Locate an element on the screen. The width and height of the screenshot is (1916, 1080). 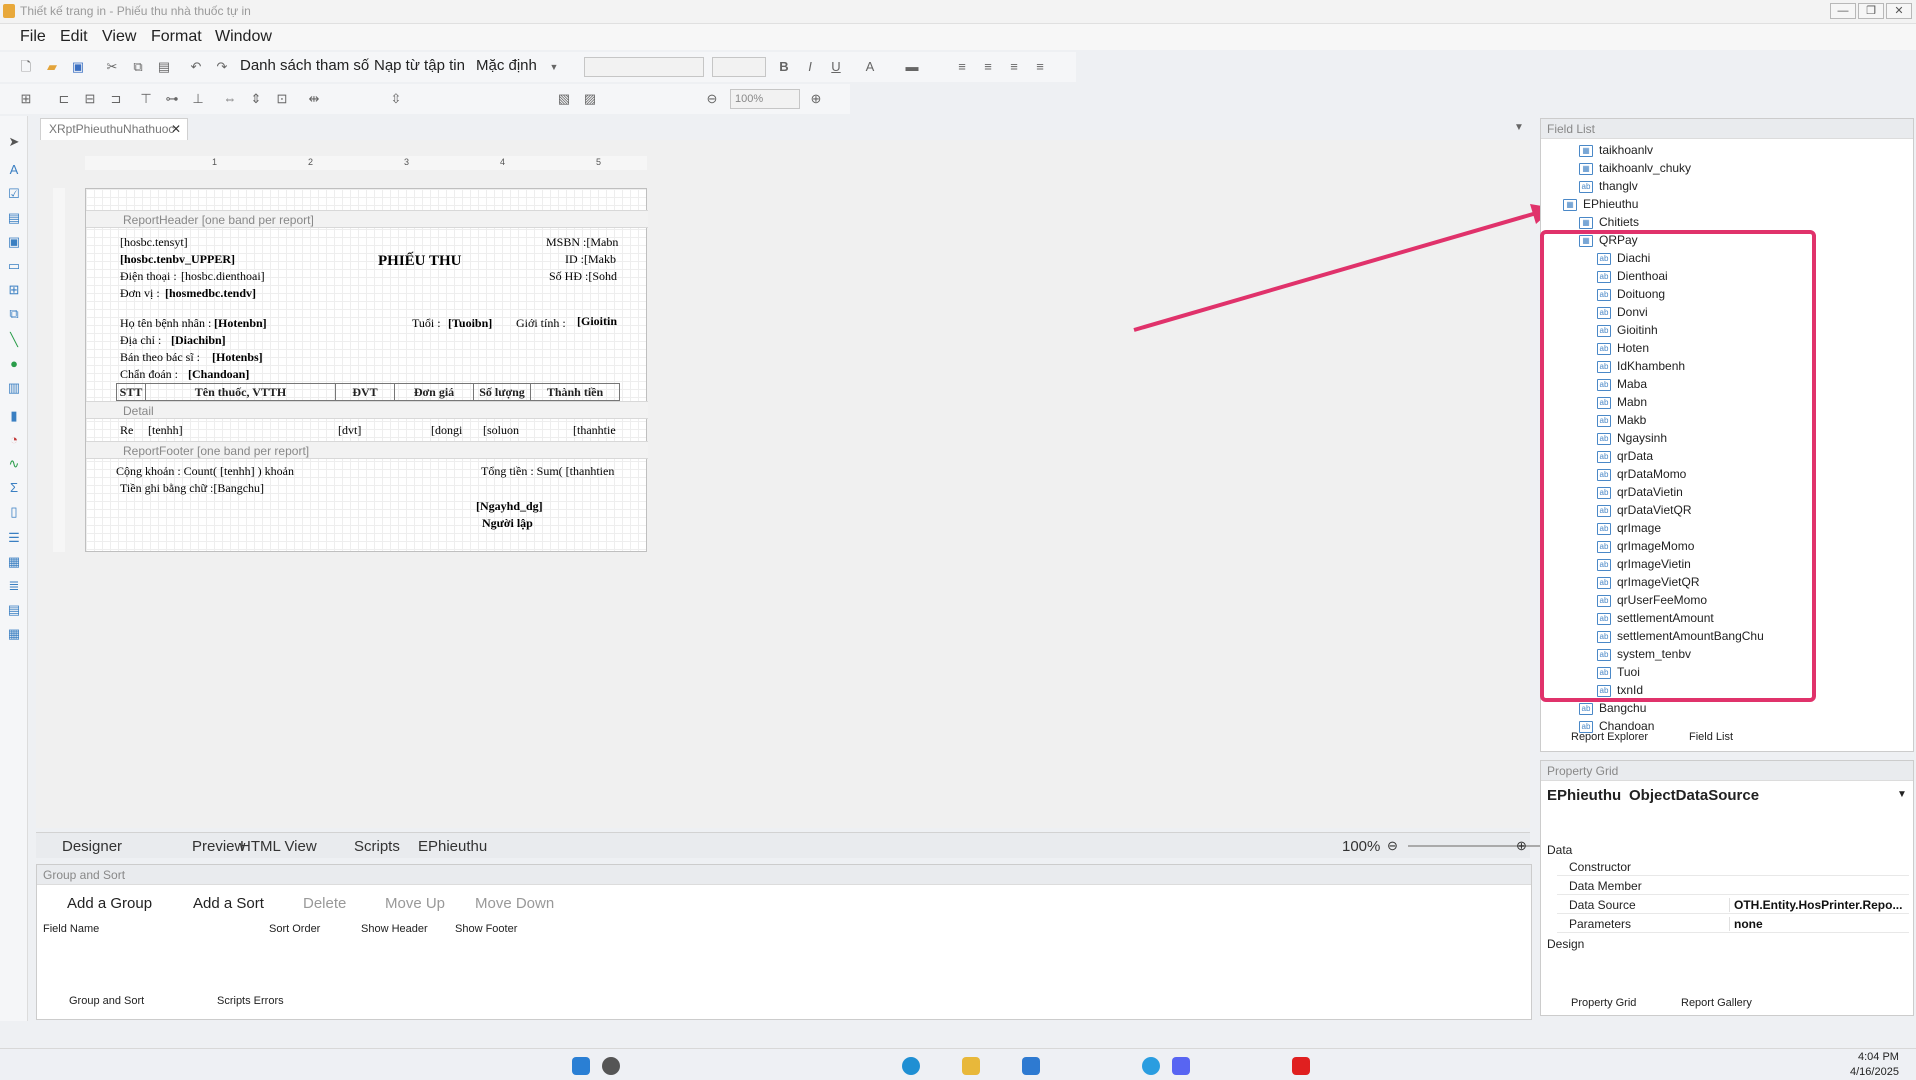
footer-date: [Ngayhd_dg] is located at coordinates (509, 506).